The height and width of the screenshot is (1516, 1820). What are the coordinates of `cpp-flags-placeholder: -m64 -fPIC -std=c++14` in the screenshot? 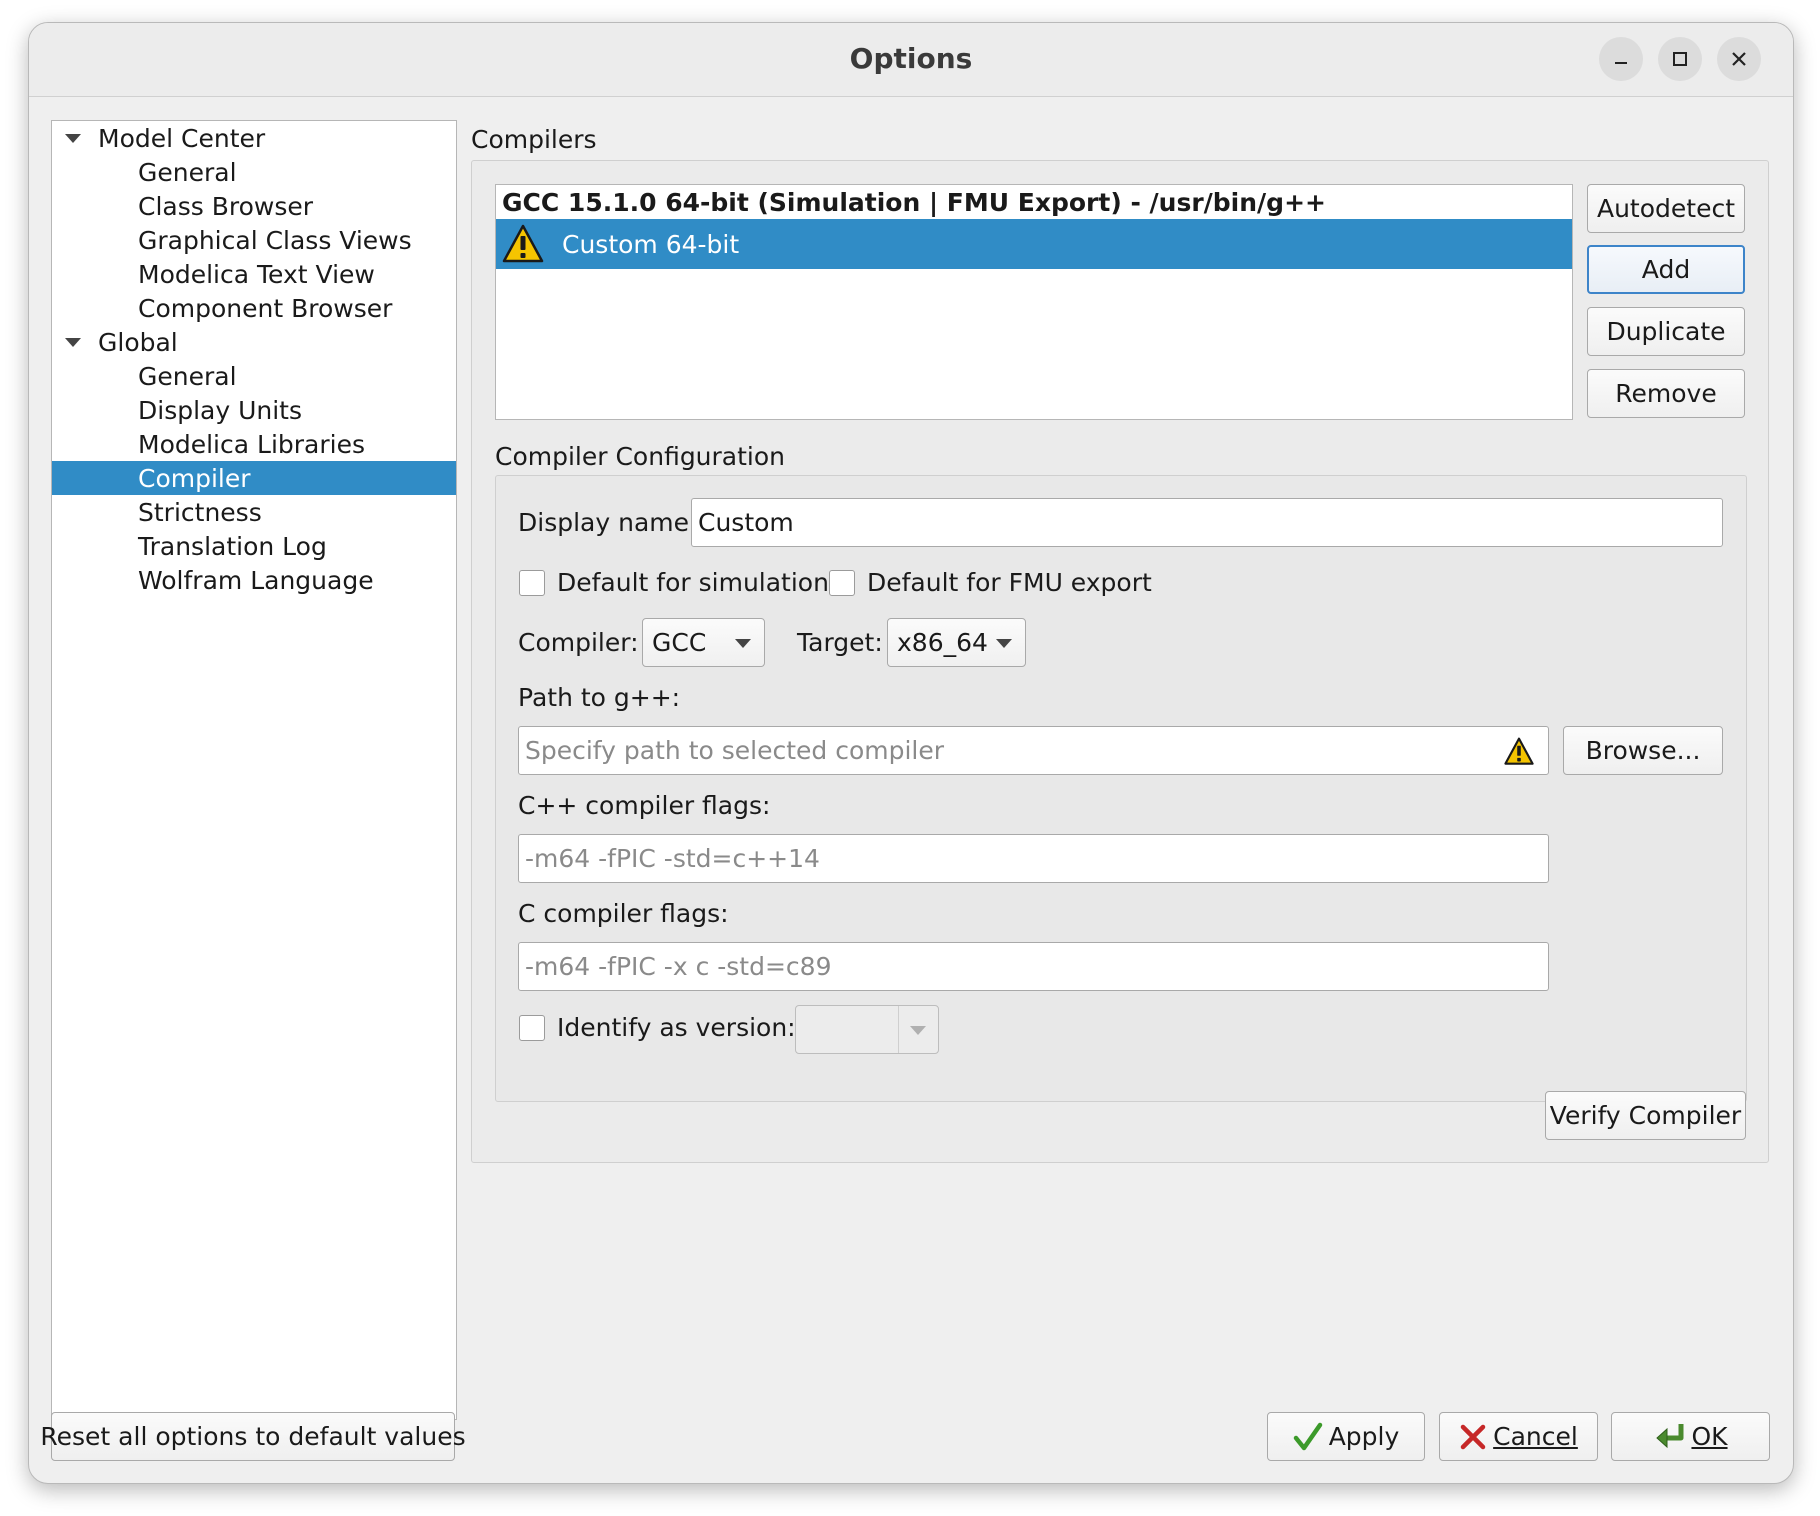 It's located at (672, 858).